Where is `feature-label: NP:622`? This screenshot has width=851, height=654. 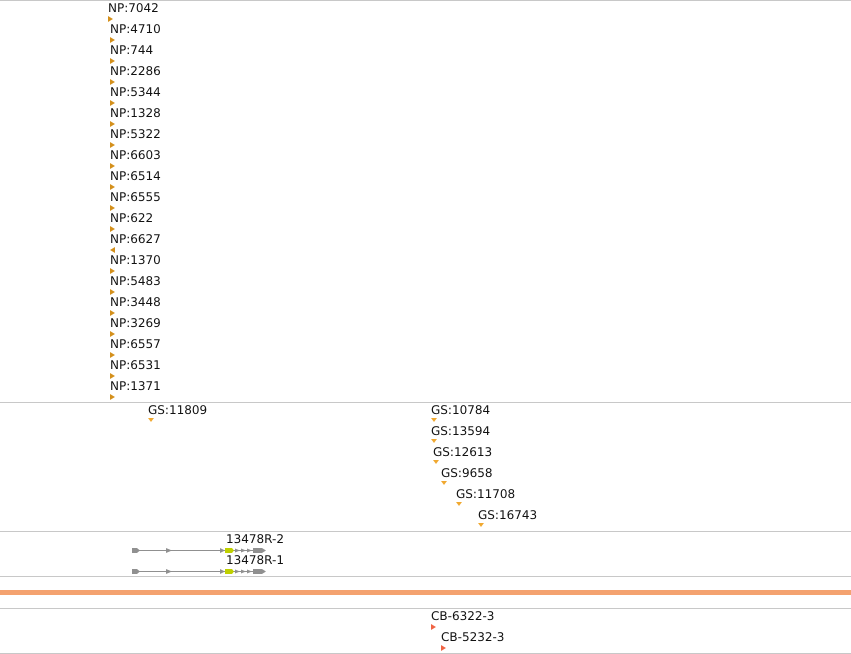 feature-label: NP:622 is located at coordinates (132, 218).